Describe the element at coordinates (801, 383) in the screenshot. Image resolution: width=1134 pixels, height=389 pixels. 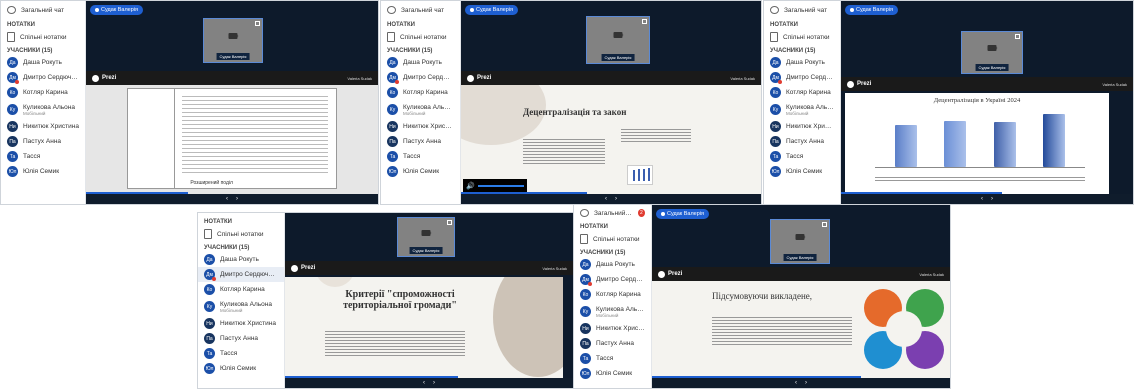
I see `slide-controls: ‹ ›` at that location.